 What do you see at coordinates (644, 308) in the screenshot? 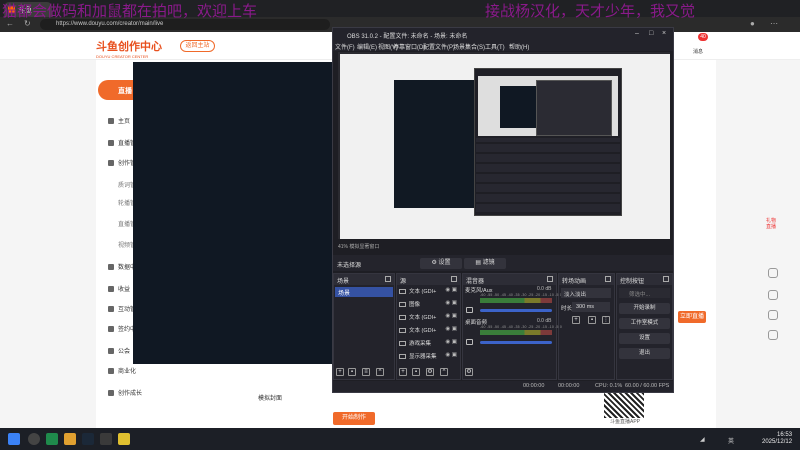
I see `control-button: 开始录制` at bounding box center [644, 308].